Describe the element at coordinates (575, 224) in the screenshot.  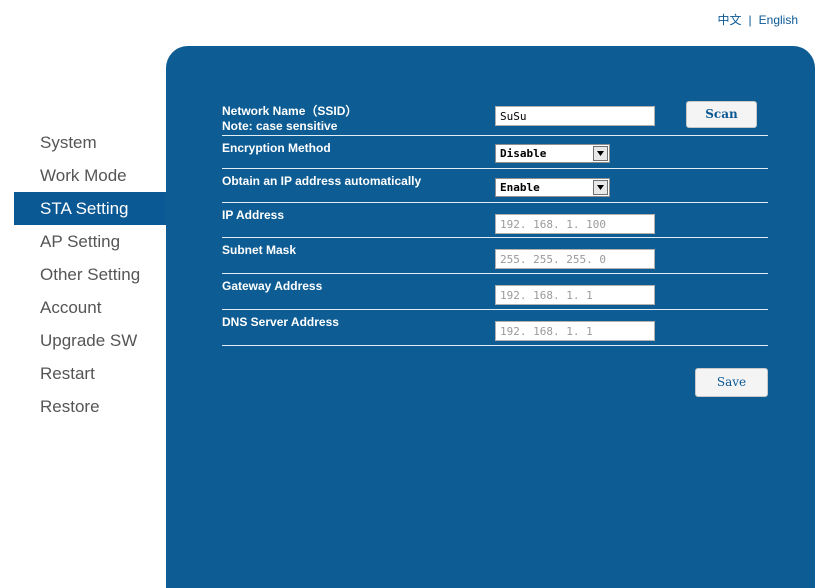
I see `ip-address-input` at that location.